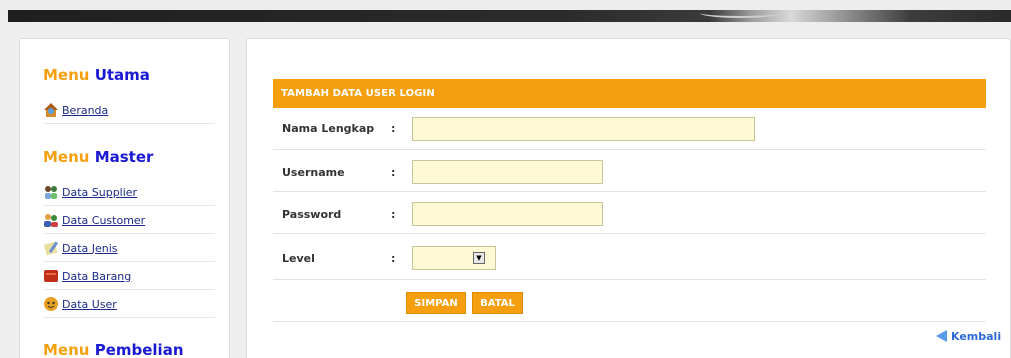 Image resolution: width=1011 pixels, height=358 pixels. What do you see at coordinates (629, 213) in the screenshot?
I see `form-row-password: Password :` at bounding box center [629, 213].